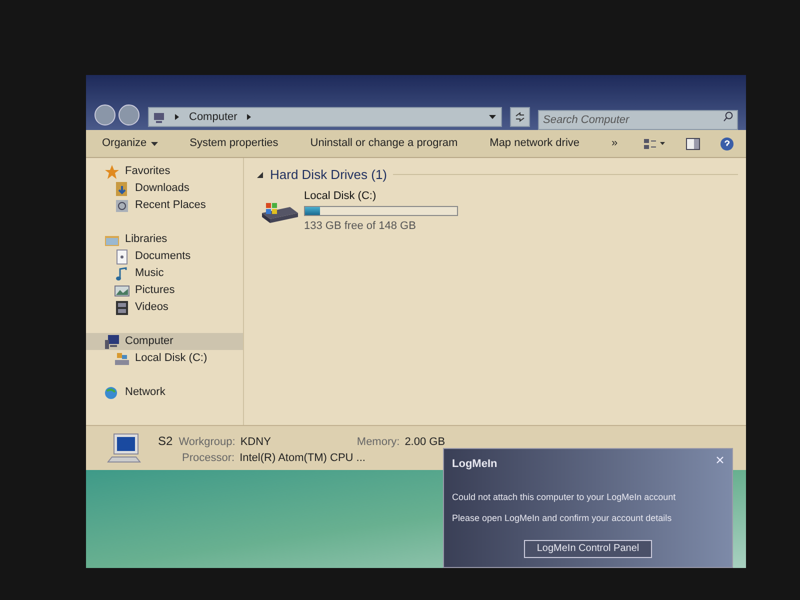  Describe the element at coordinates (693, 144) in the screenshot. I see `preview-pane-icon` at that location.